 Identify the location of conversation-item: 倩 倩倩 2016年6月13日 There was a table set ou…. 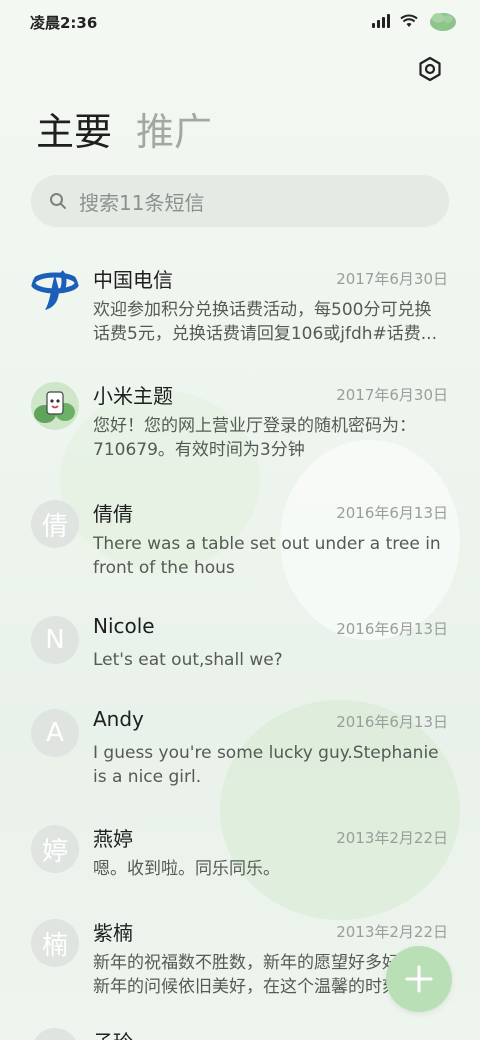
(240, 548).